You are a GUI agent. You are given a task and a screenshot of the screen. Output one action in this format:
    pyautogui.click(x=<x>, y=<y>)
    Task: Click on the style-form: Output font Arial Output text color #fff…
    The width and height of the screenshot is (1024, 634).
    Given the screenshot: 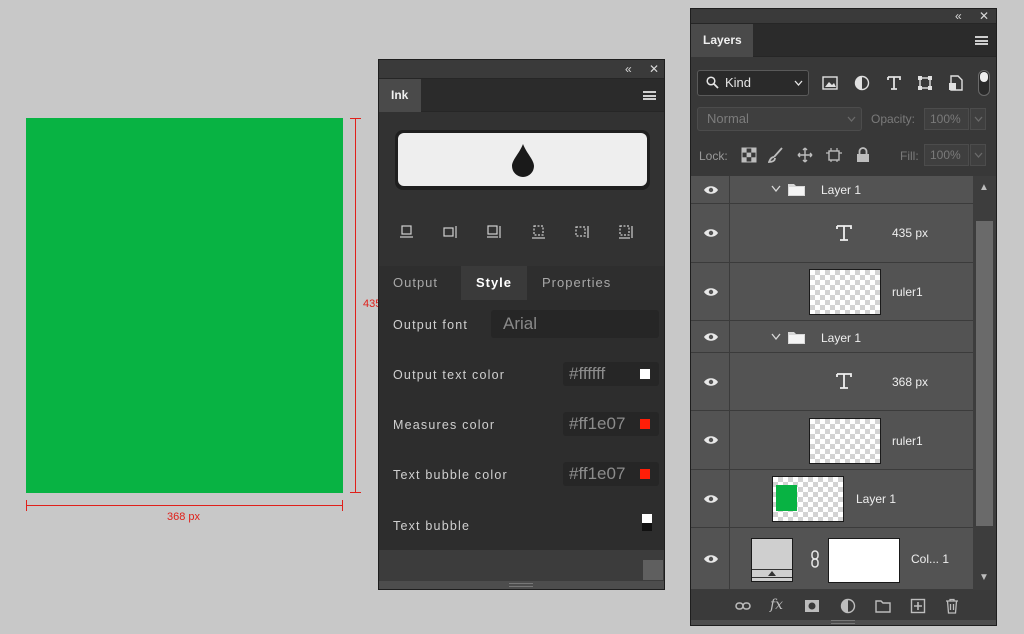 What is the action you would take?
    pyautogui.click(x=521, y=425)
    